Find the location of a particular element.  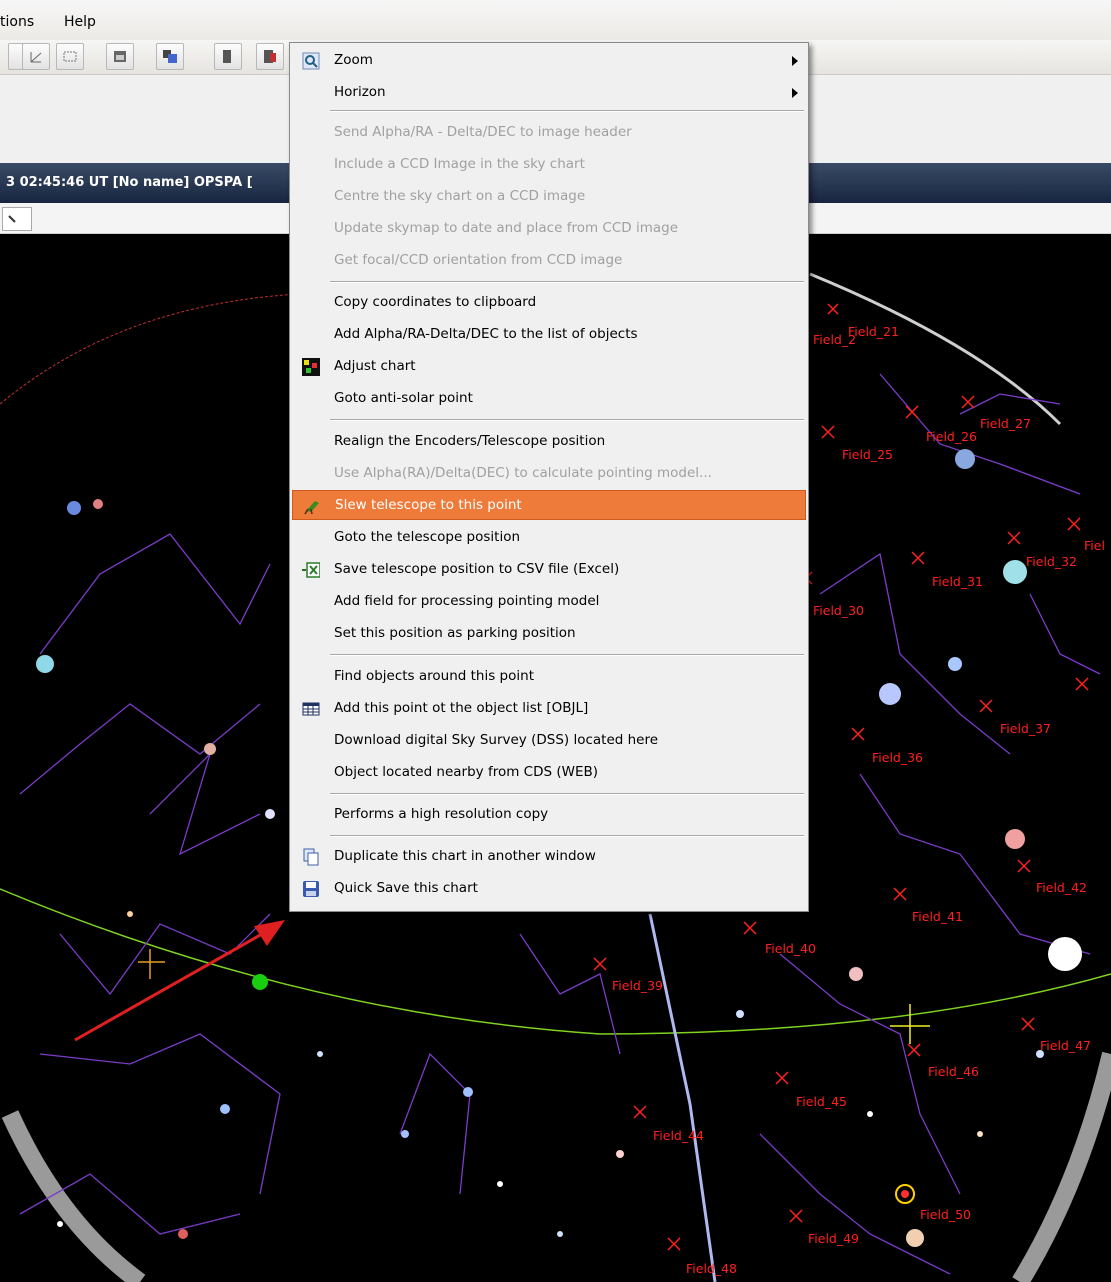

ruler-tab is located at coordinates (17, 219).